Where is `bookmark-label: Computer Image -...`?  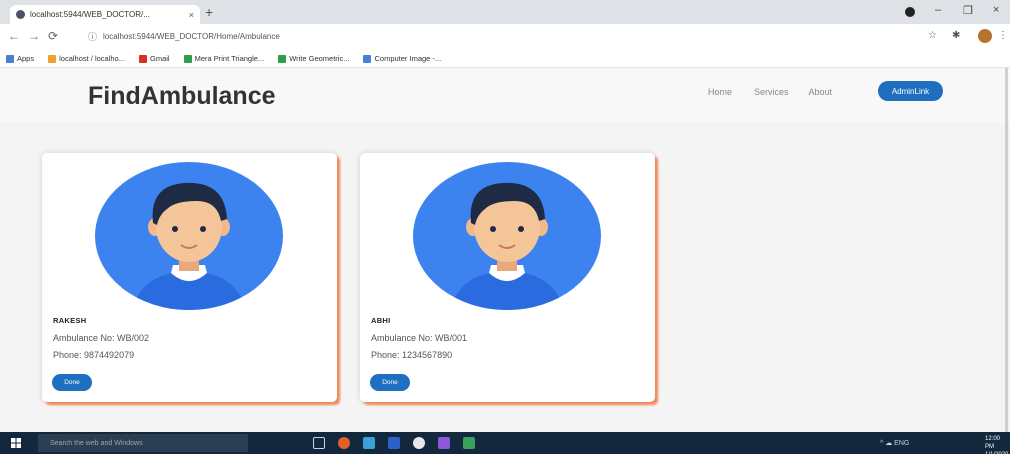 bookmark-label: Computer Image -... is located at coordinates (408, 58).